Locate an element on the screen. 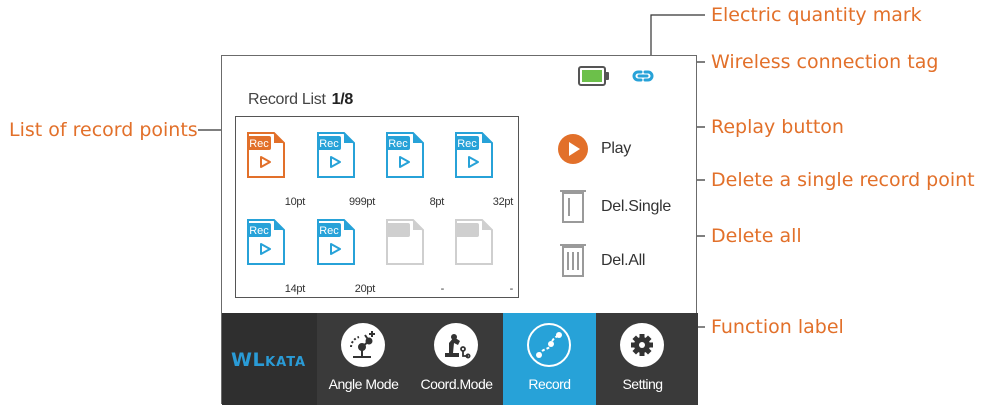  tab-coord-mode-label: Coord.Mode is located at coordinates (456, 384).